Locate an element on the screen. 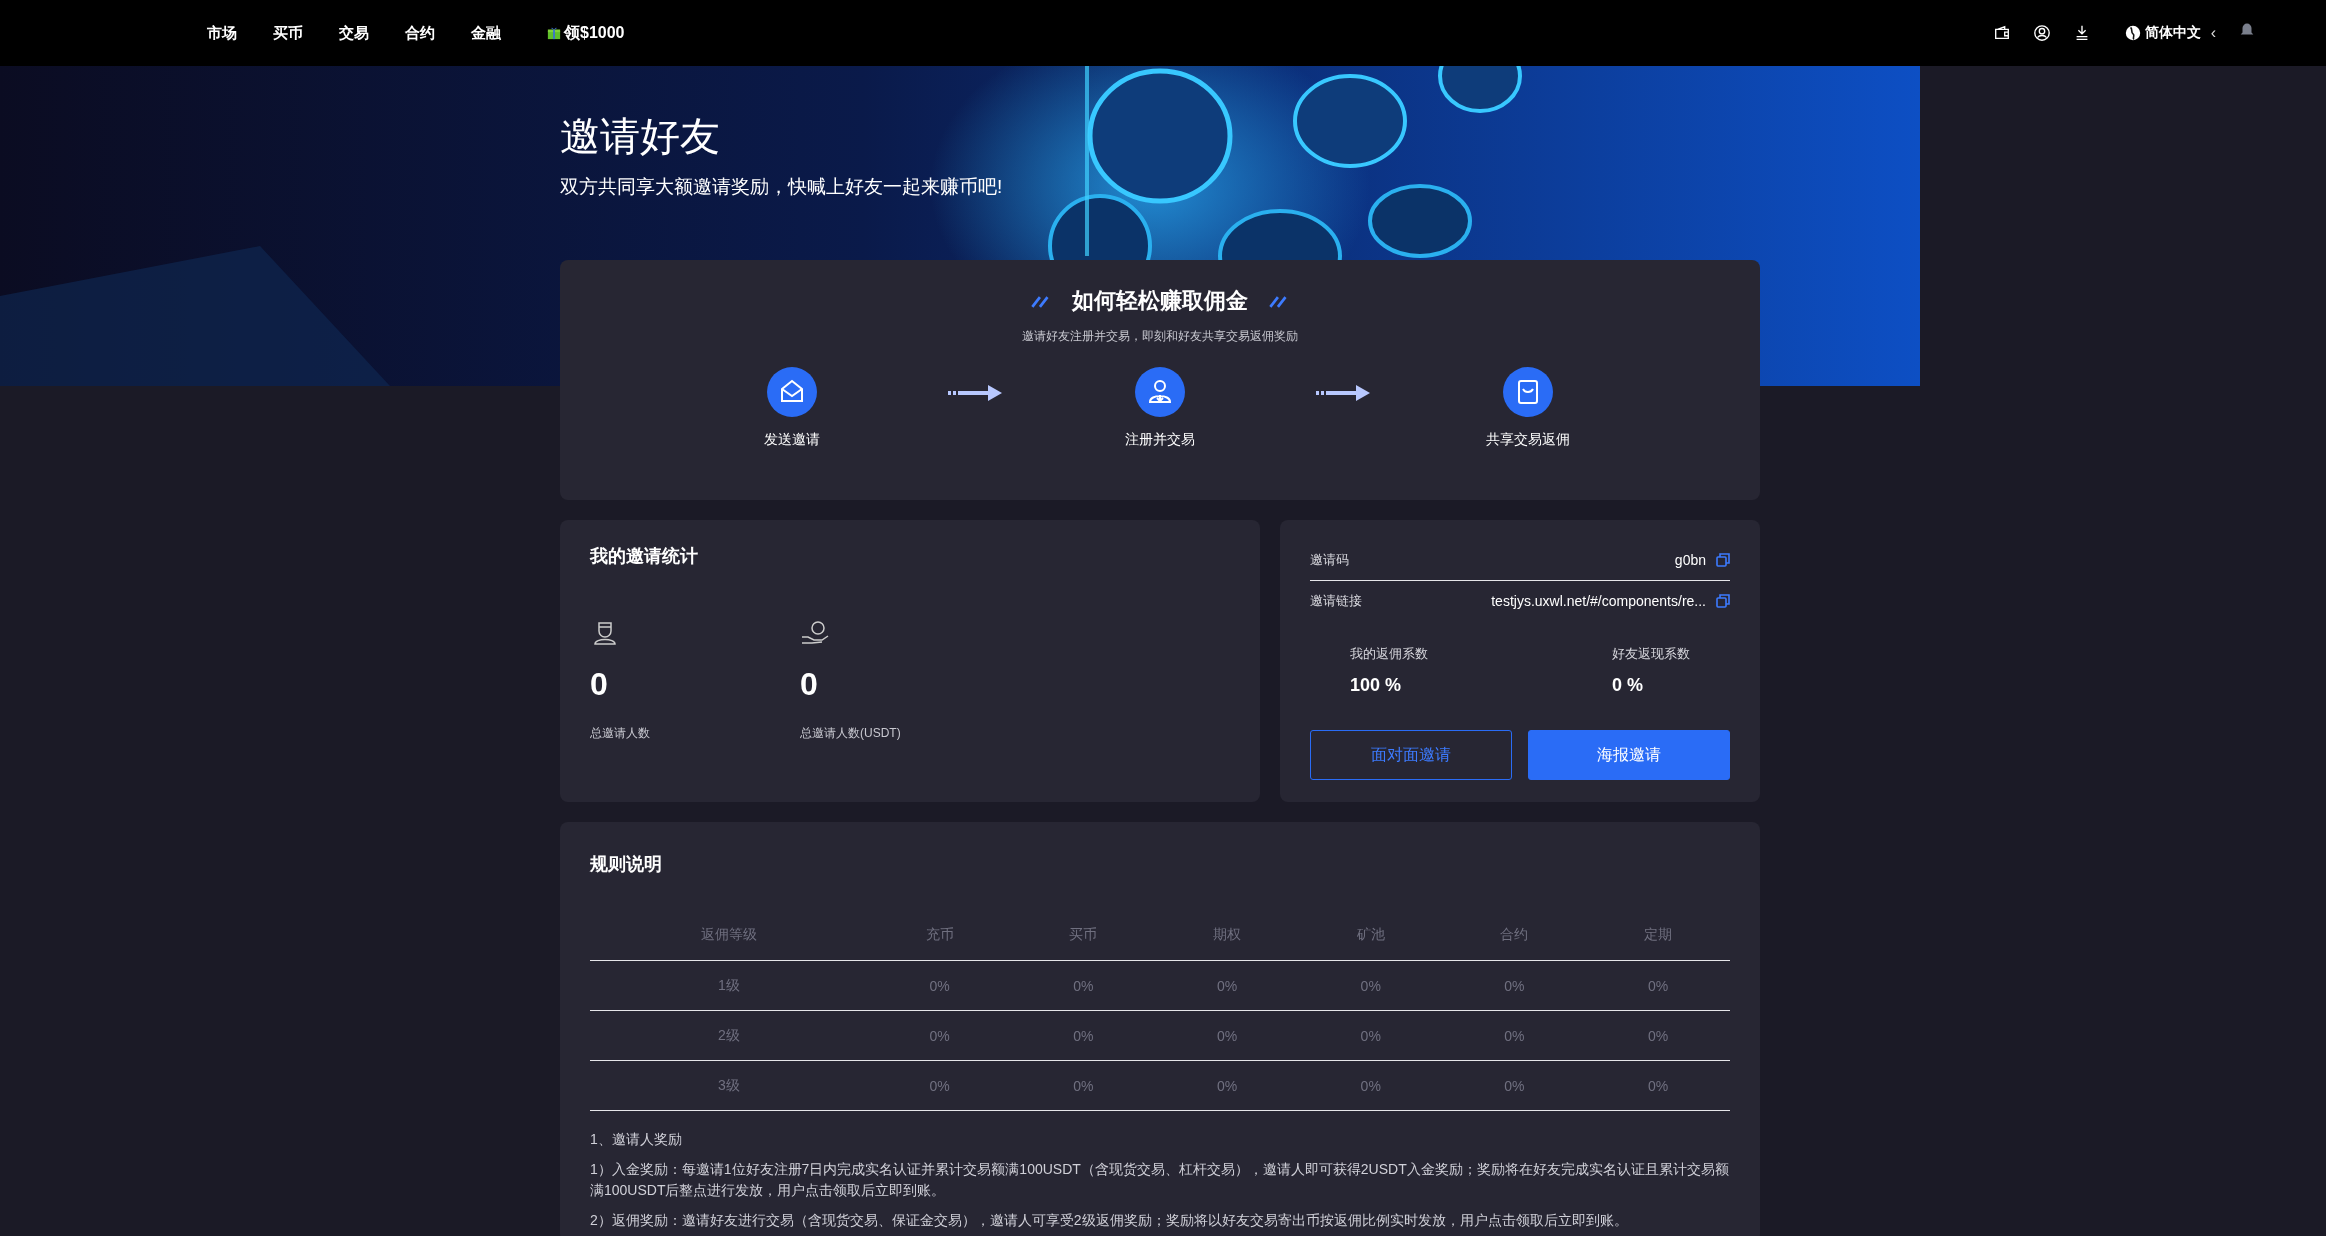 This screenshot has width=2326, height=1236. coin-hand-icon is located at coordinates (815, 633).